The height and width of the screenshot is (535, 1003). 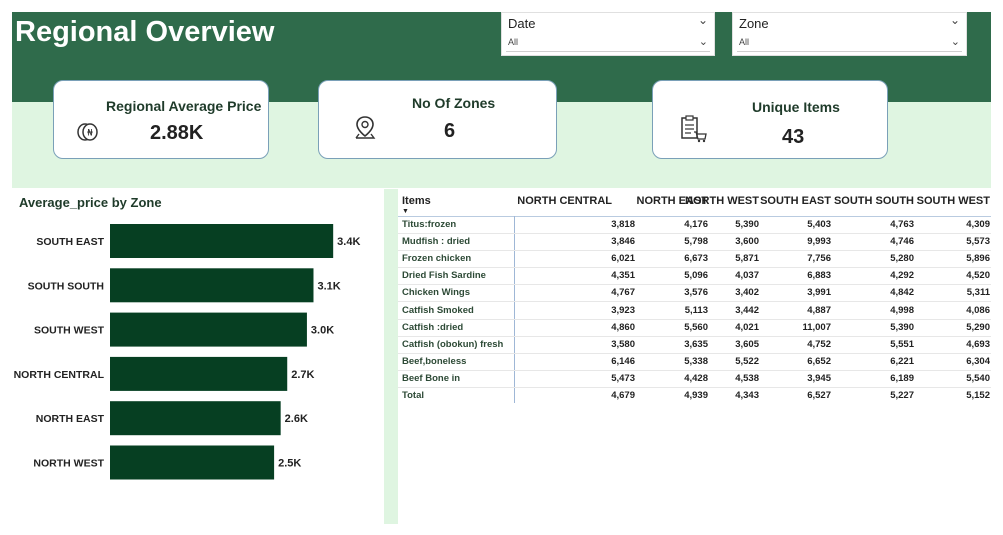 I want to click on table-cell: 3,442, so click(x=747, y=310).